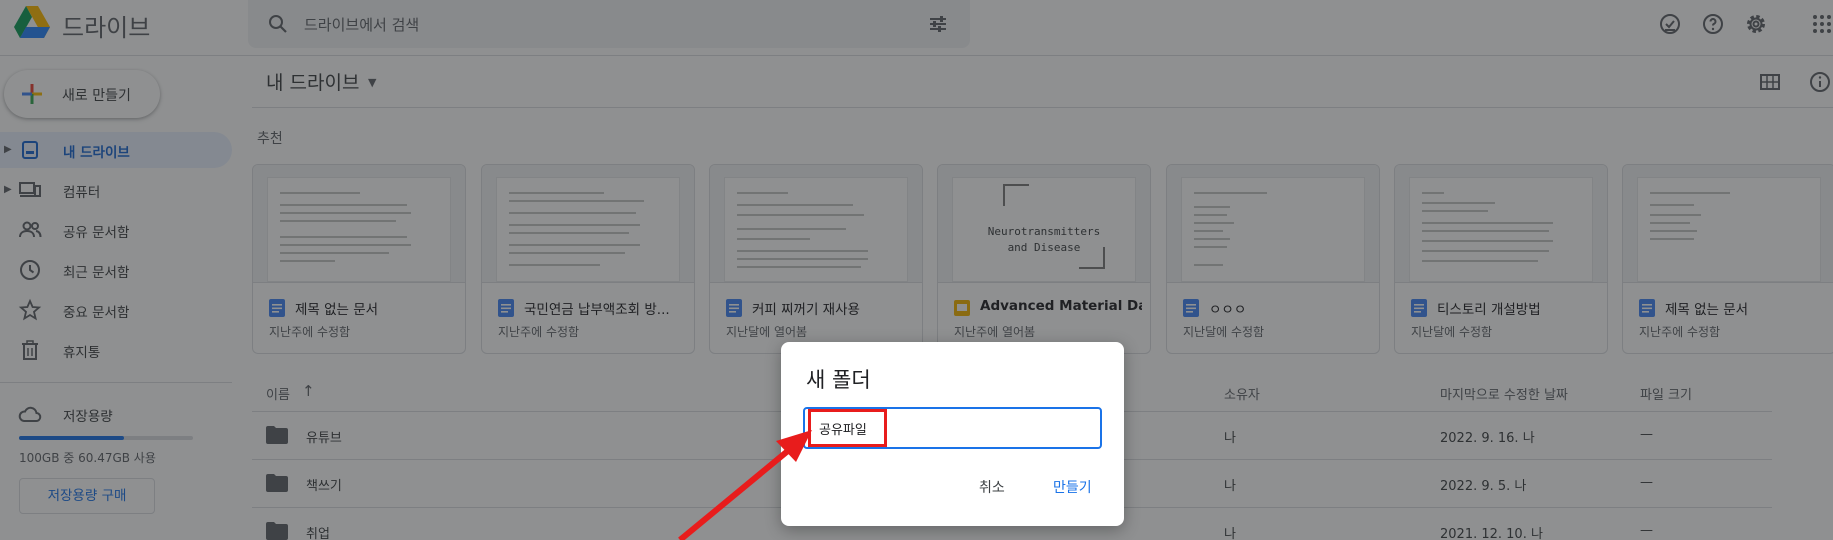  I want to click on cancel-button: 취소, so click(992, 487).